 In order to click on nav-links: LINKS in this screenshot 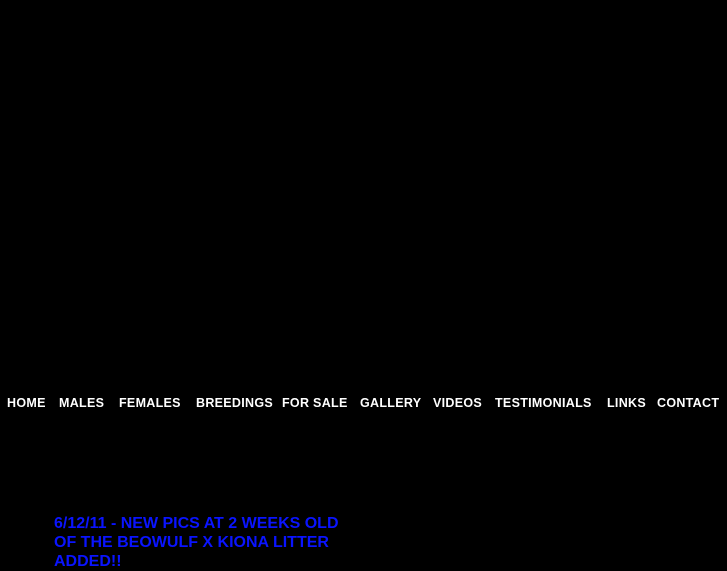, I will do `click(626, 403)`.